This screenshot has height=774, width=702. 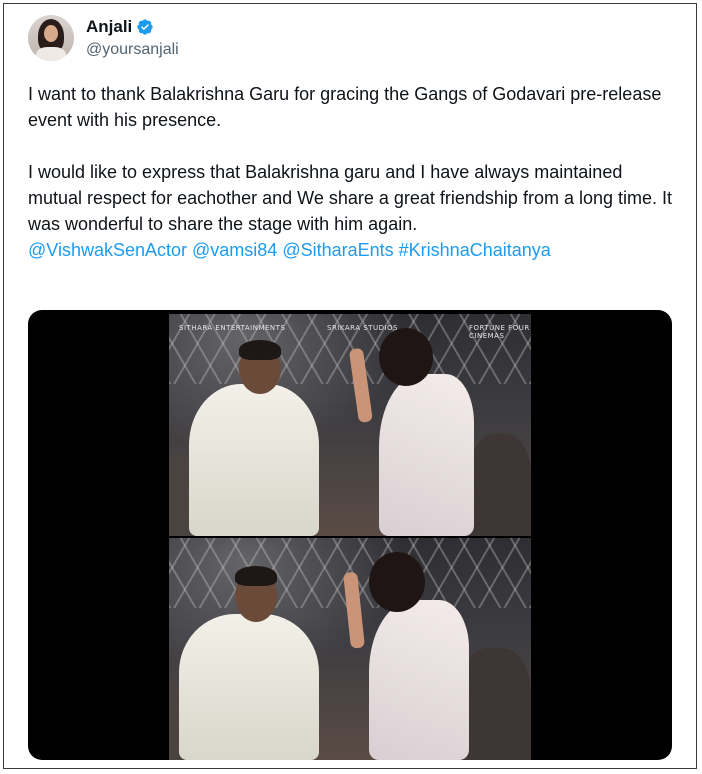 What do you see at coordinates (145, 27) in the screenshot?
I see `verified-badge-icon` at bounding box center [145, 27].